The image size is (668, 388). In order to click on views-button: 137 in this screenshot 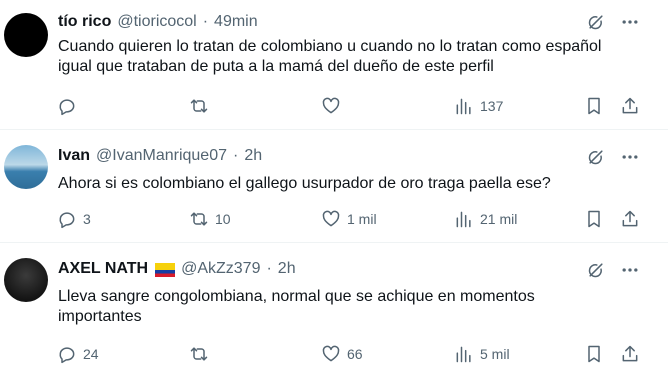, I will do `click(478, 106)`.